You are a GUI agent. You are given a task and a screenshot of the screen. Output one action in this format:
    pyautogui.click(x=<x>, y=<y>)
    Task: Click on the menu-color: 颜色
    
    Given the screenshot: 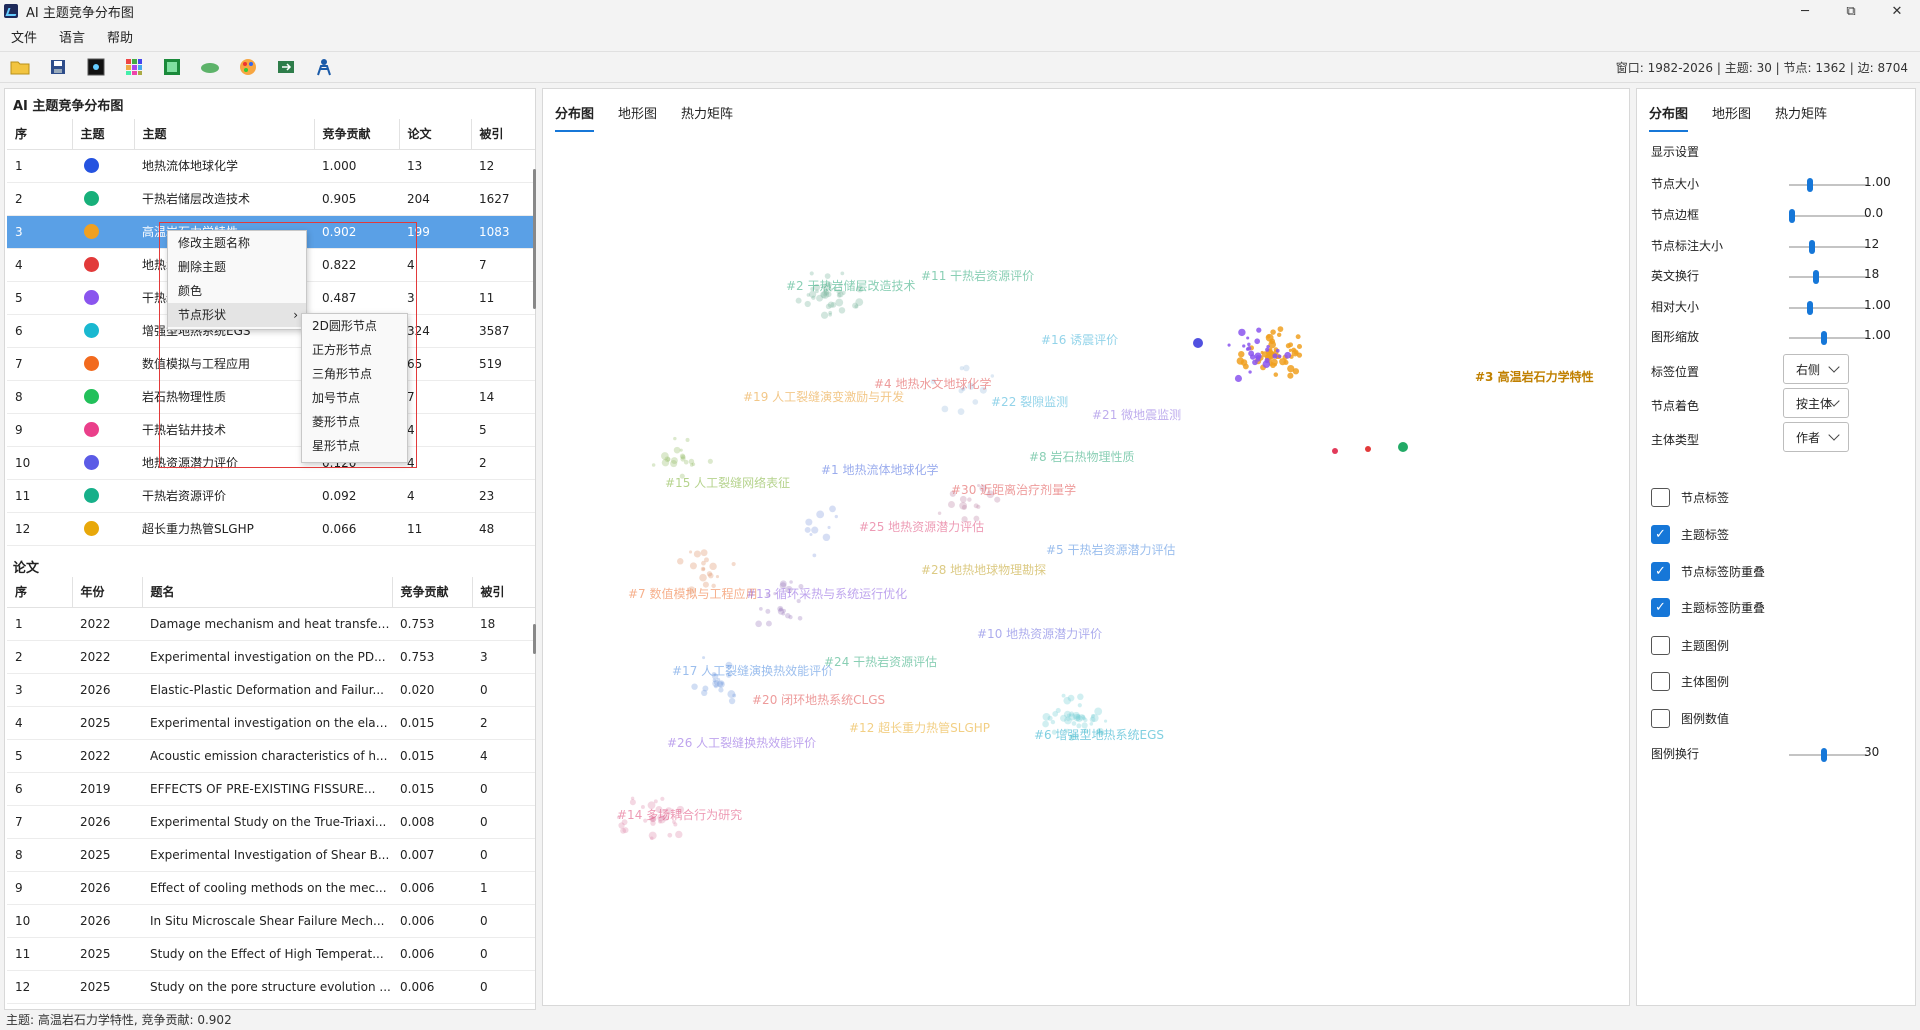 What is the action you would take?
    pyautogui.click(x=237, y=291)
    